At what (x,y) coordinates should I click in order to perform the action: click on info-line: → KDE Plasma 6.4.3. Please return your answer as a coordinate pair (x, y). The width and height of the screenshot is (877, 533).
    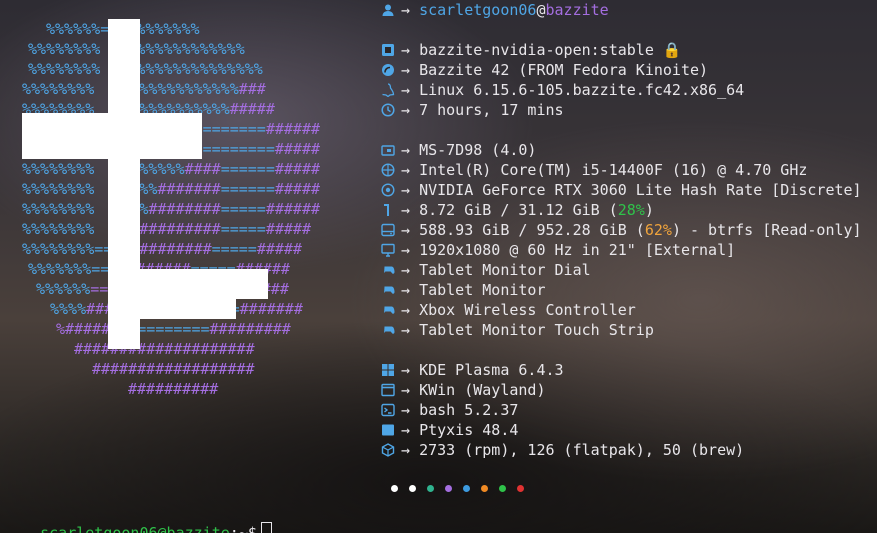
    Looking at the image, I should click on (472, 370).